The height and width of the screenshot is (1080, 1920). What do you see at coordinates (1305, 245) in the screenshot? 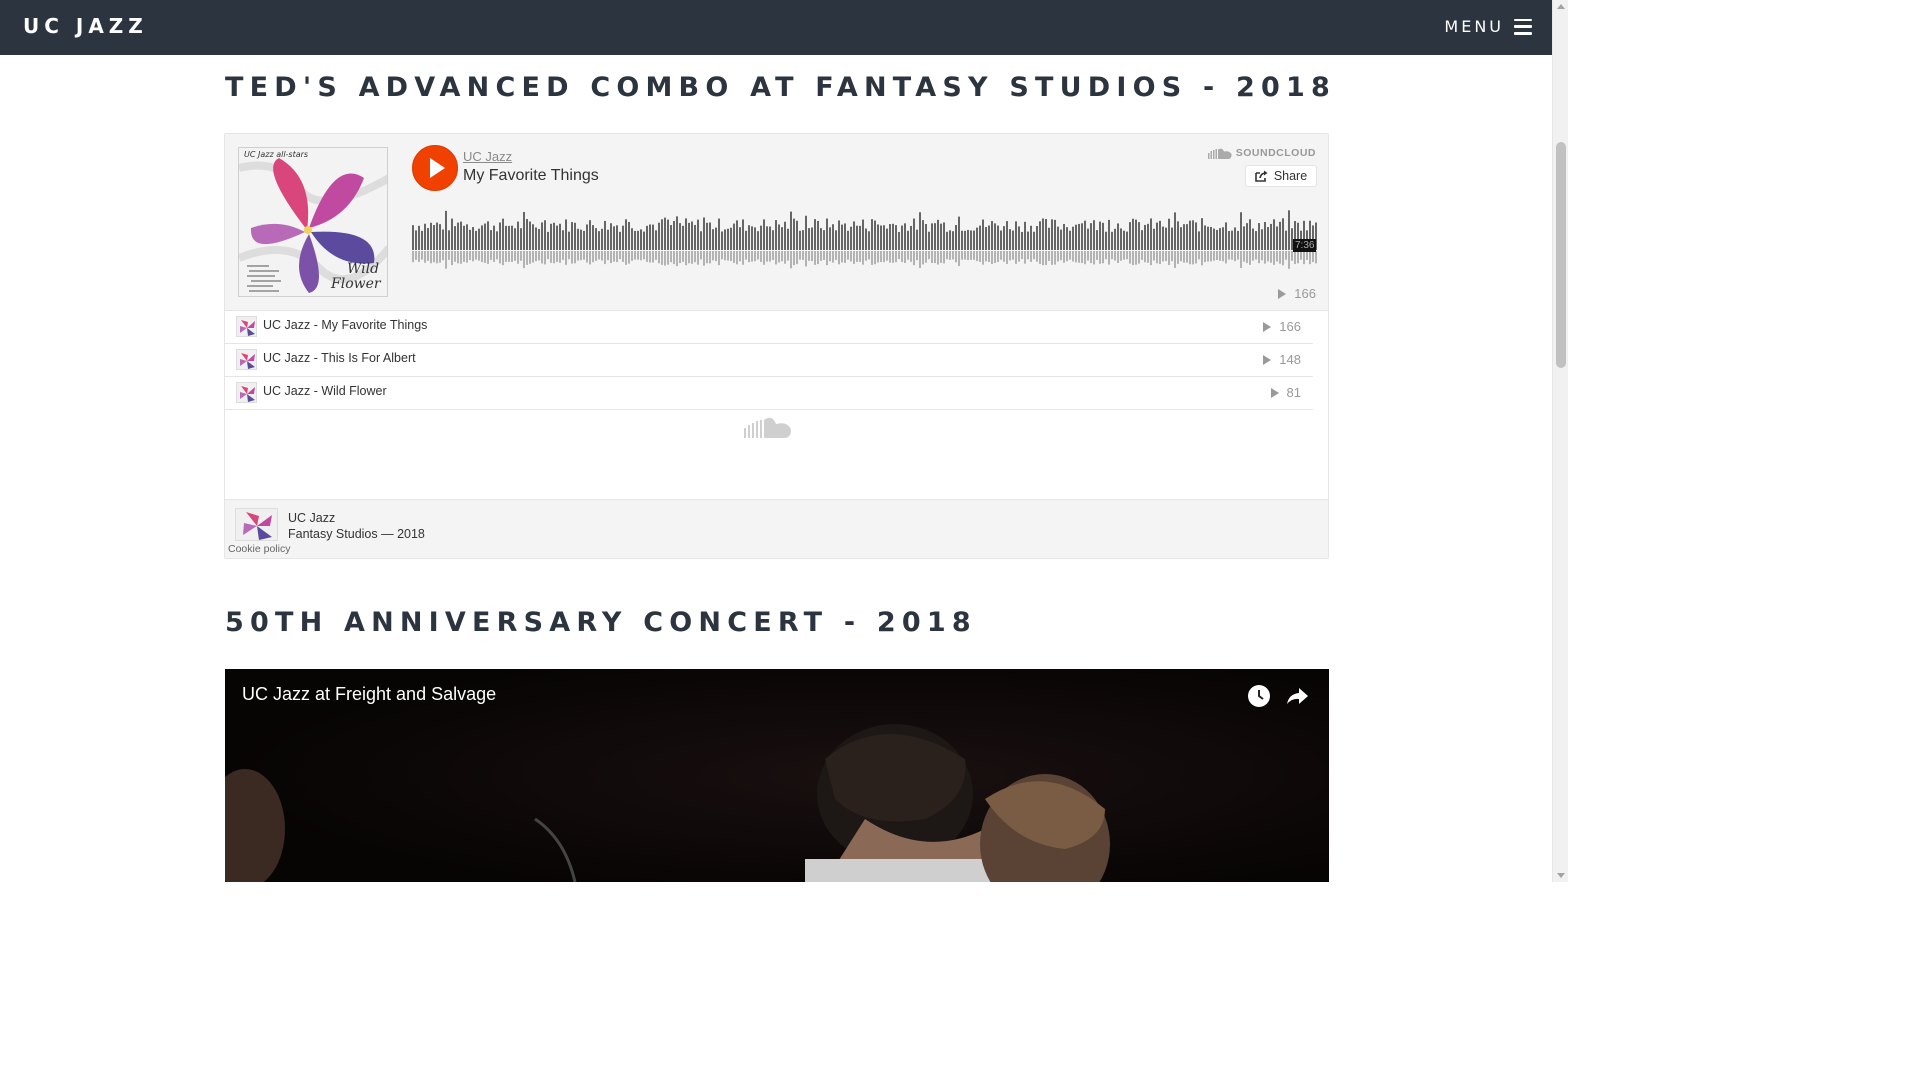
I see `track-duration: 7:36` at bounding box center [1305, 245].